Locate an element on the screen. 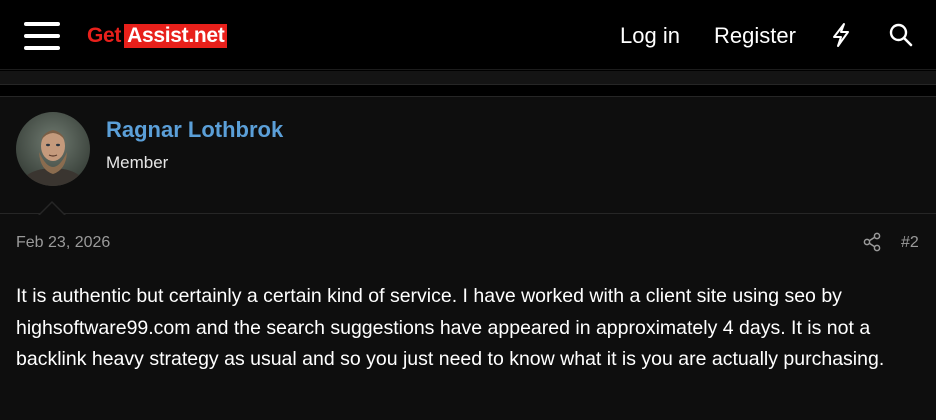  avatar is located at coordinates (53, 149).